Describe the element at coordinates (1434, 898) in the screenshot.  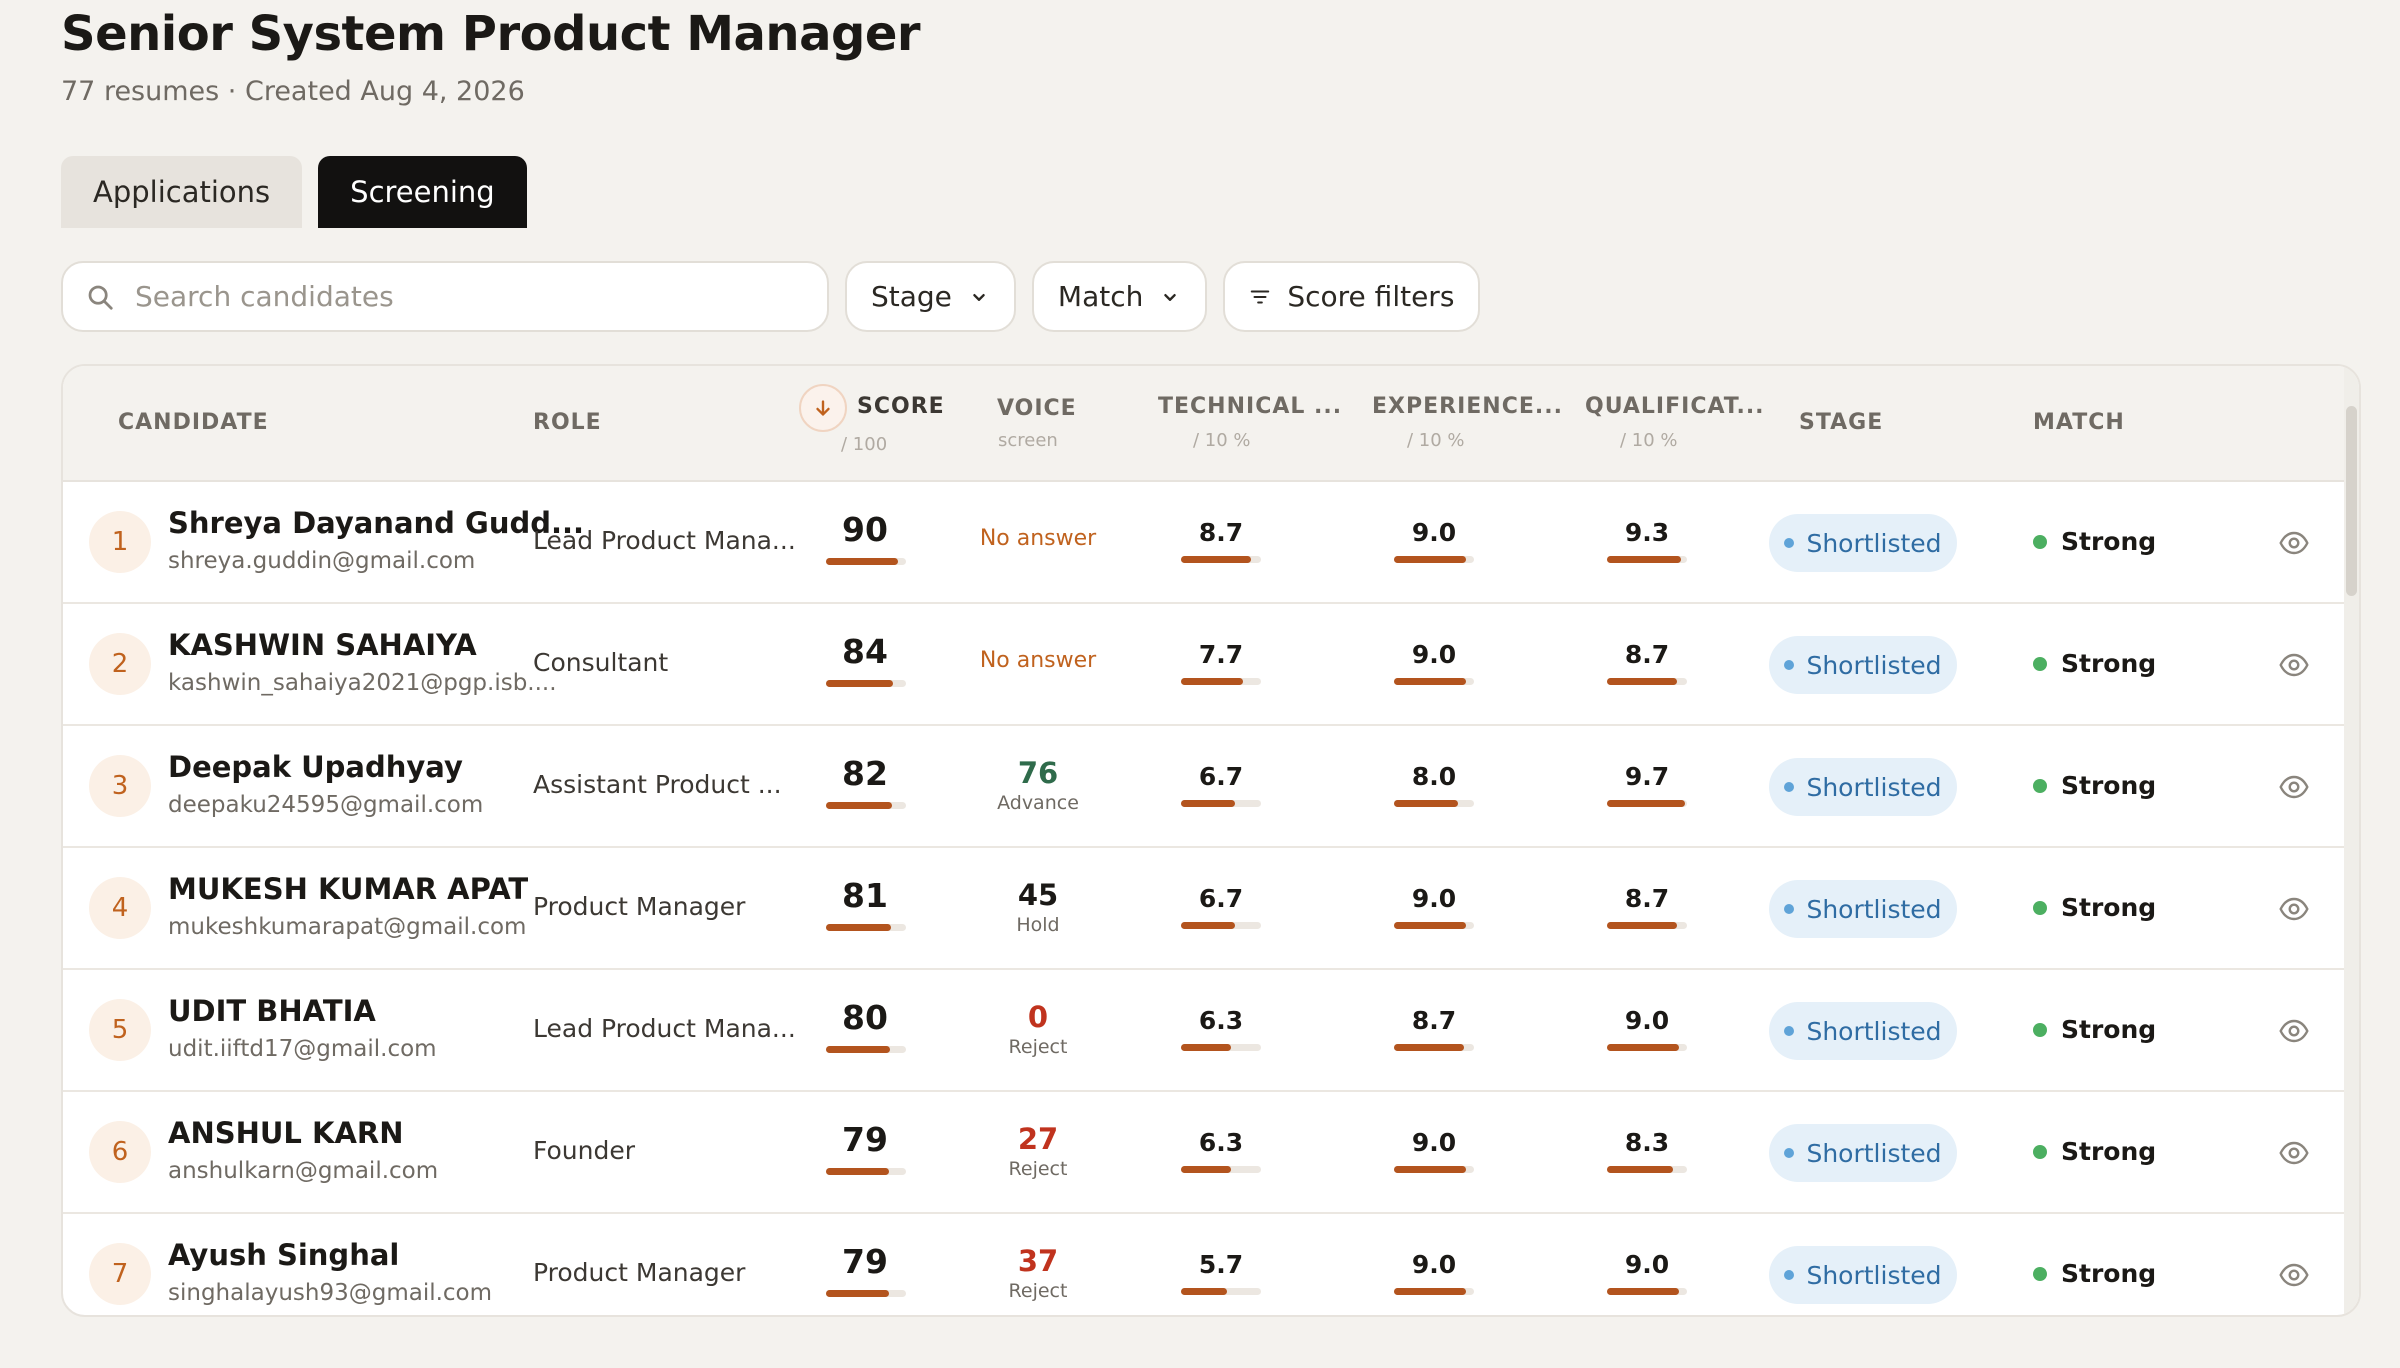
I see `experience-score: 9.0` at that location.